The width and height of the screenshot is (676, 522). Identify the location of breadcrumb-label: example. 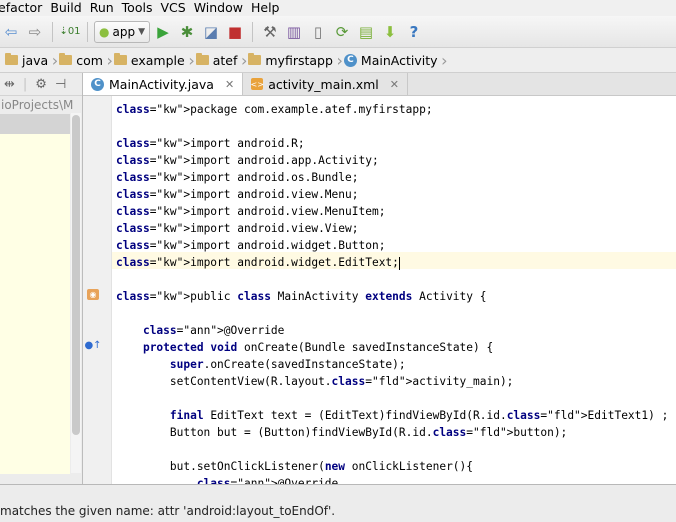
(157, 60).